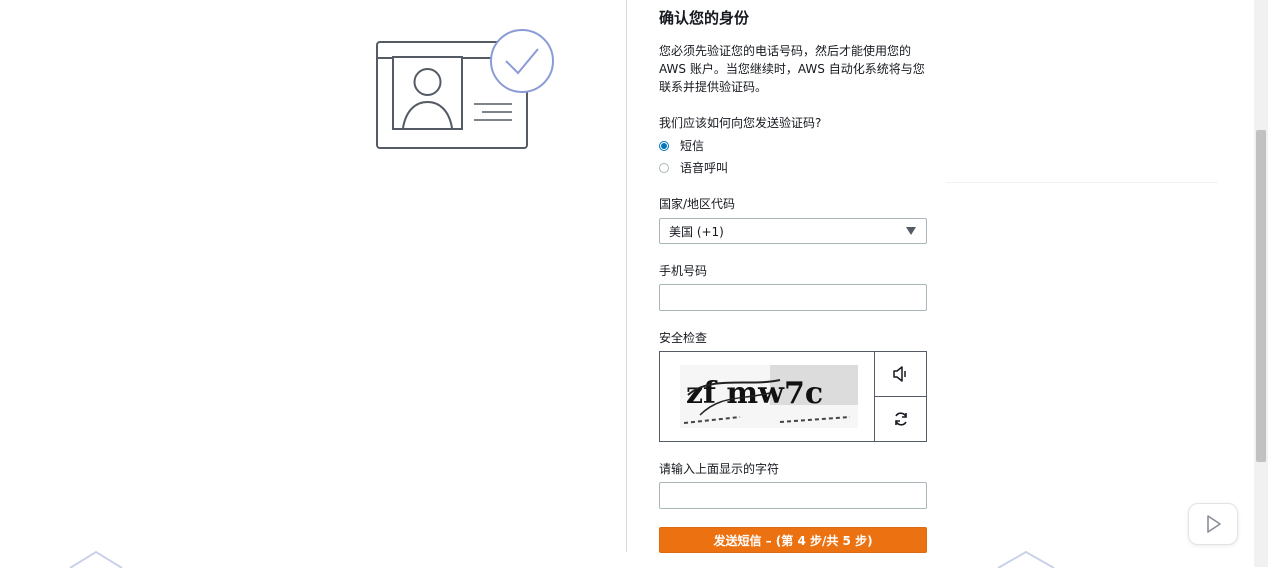 This screenshot has height=568, width=1268. I want to click on floating-video-button, so click(1213, 524).